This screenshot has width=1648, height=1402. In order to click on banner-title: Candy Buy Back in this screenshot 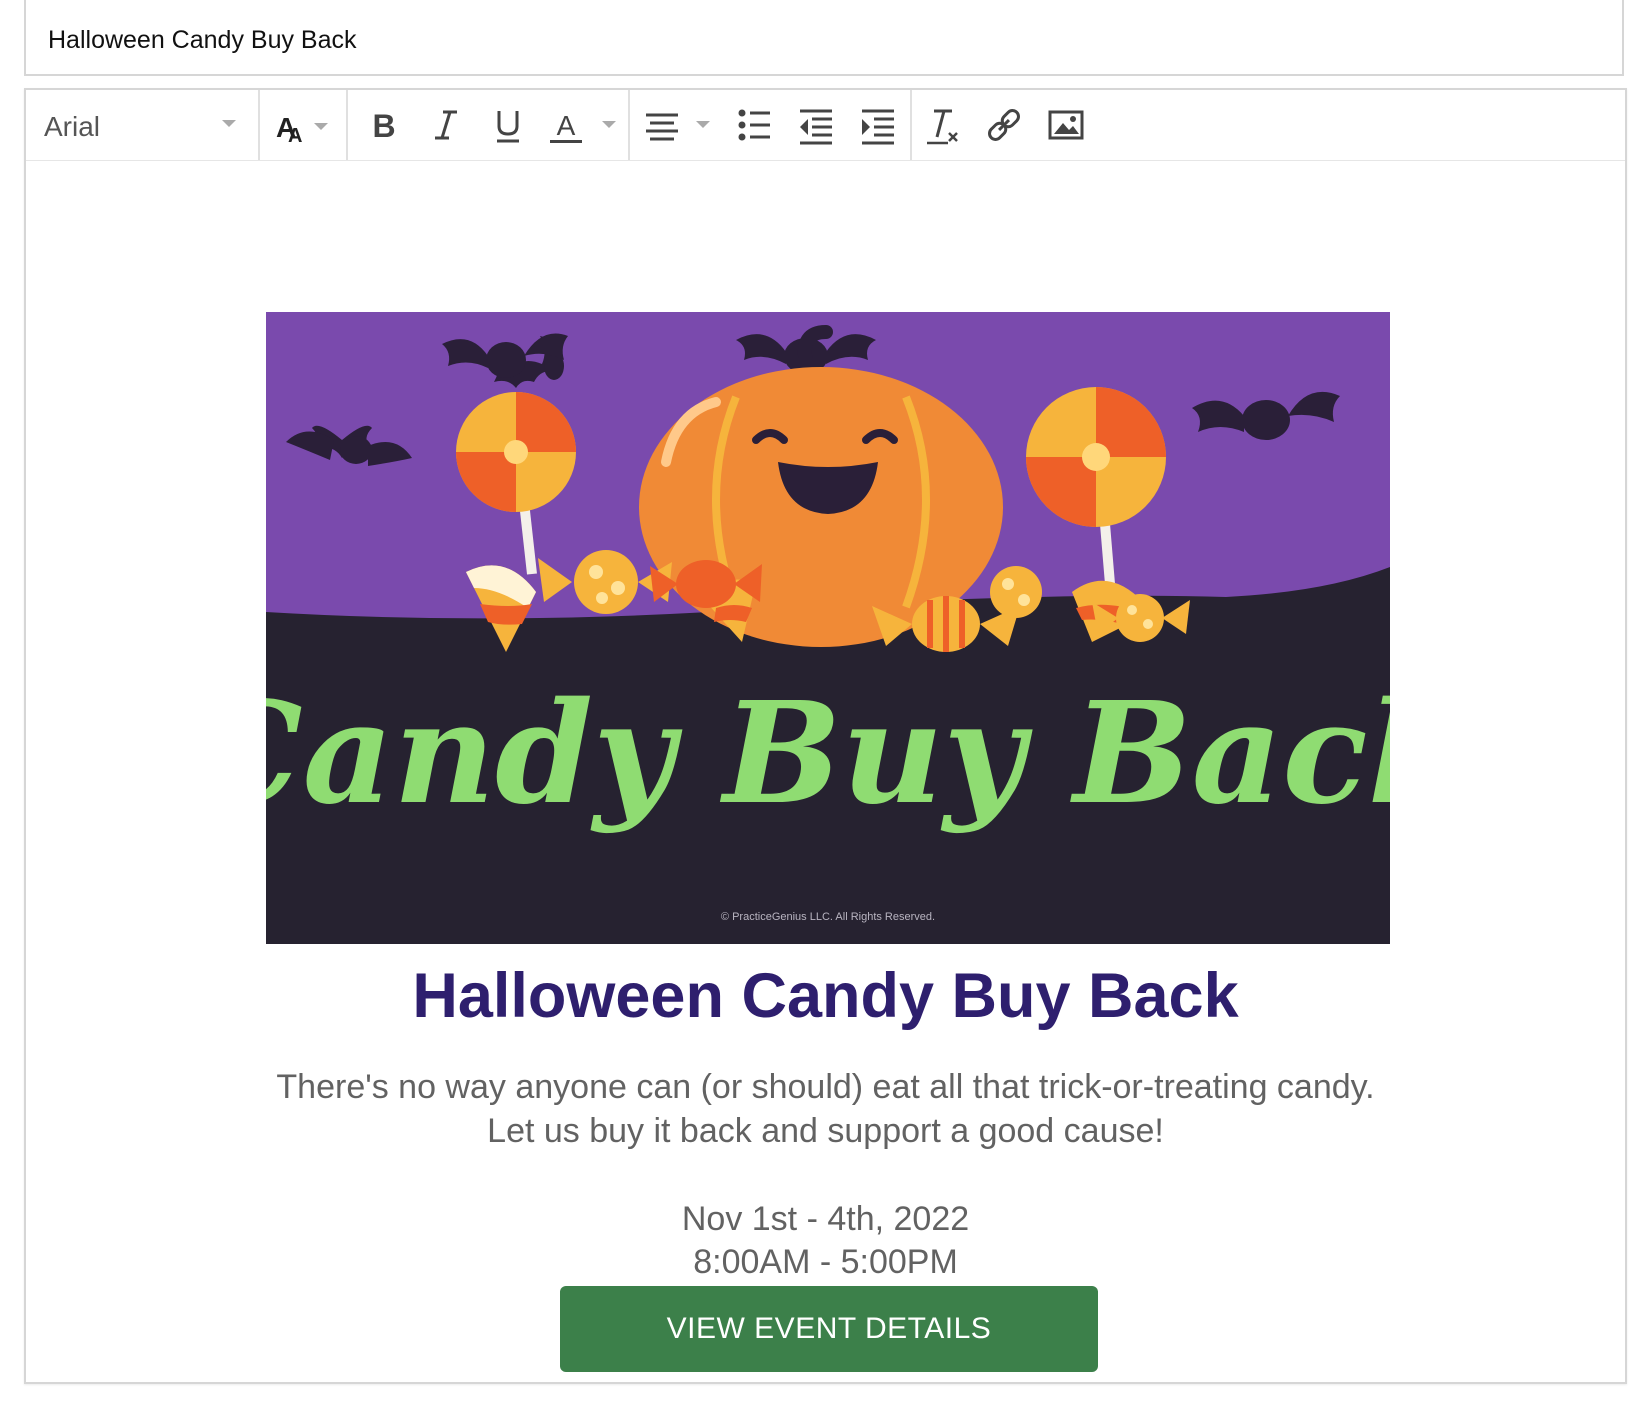, I will do `click(828, 754)`.